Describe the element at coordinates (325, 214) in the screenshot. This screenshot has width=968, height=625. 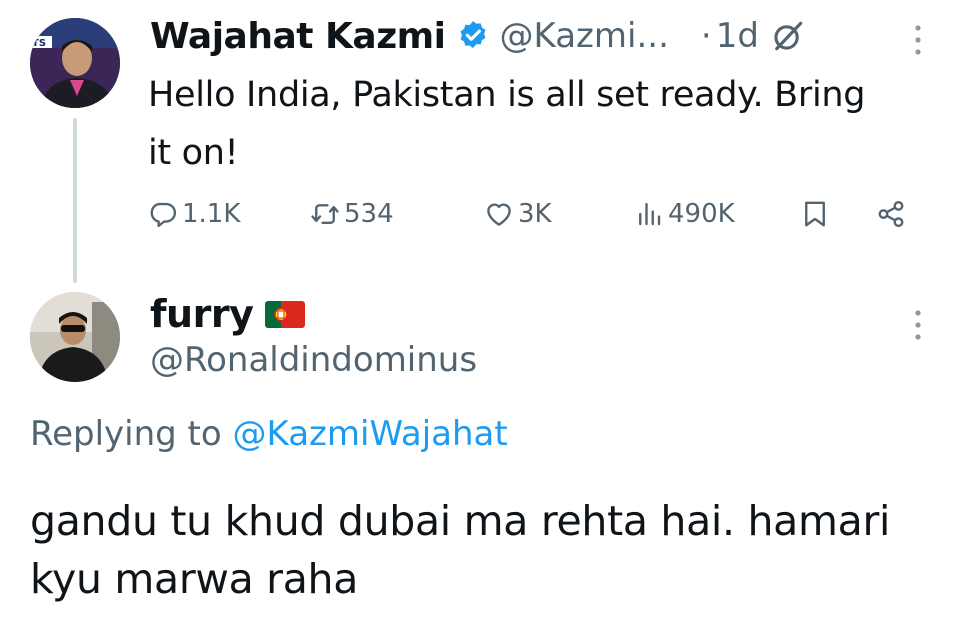
I see `retweet-icon` at that location.